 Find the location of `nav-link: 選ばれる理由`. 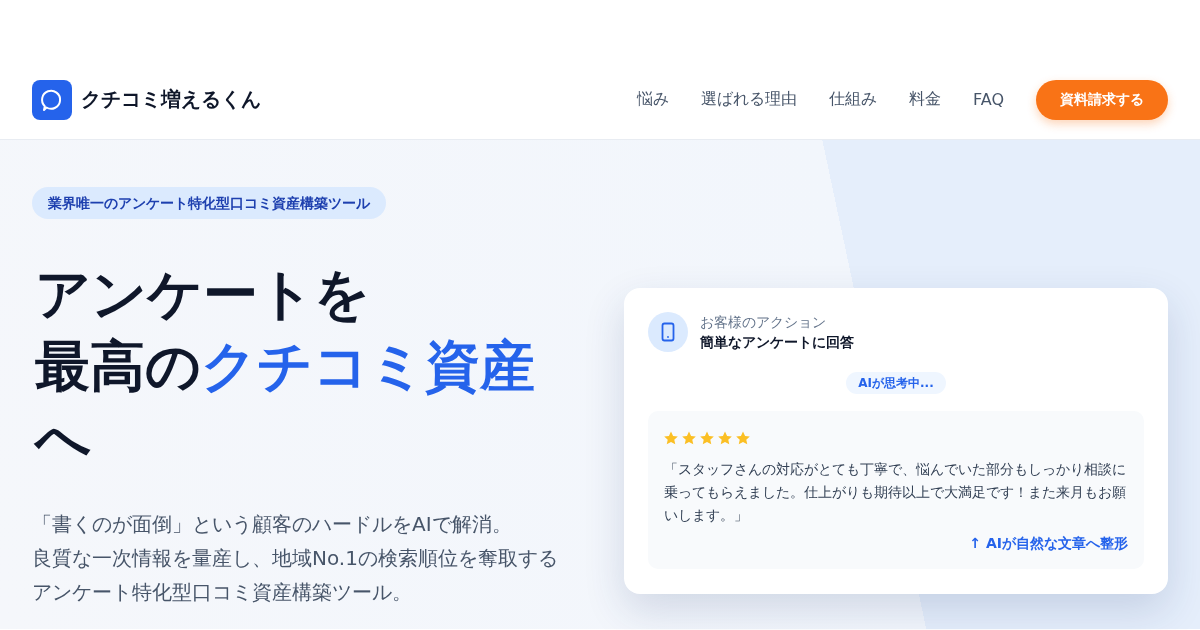

nav-link: 選ばれる理由 is located at coordinates (749, 99).